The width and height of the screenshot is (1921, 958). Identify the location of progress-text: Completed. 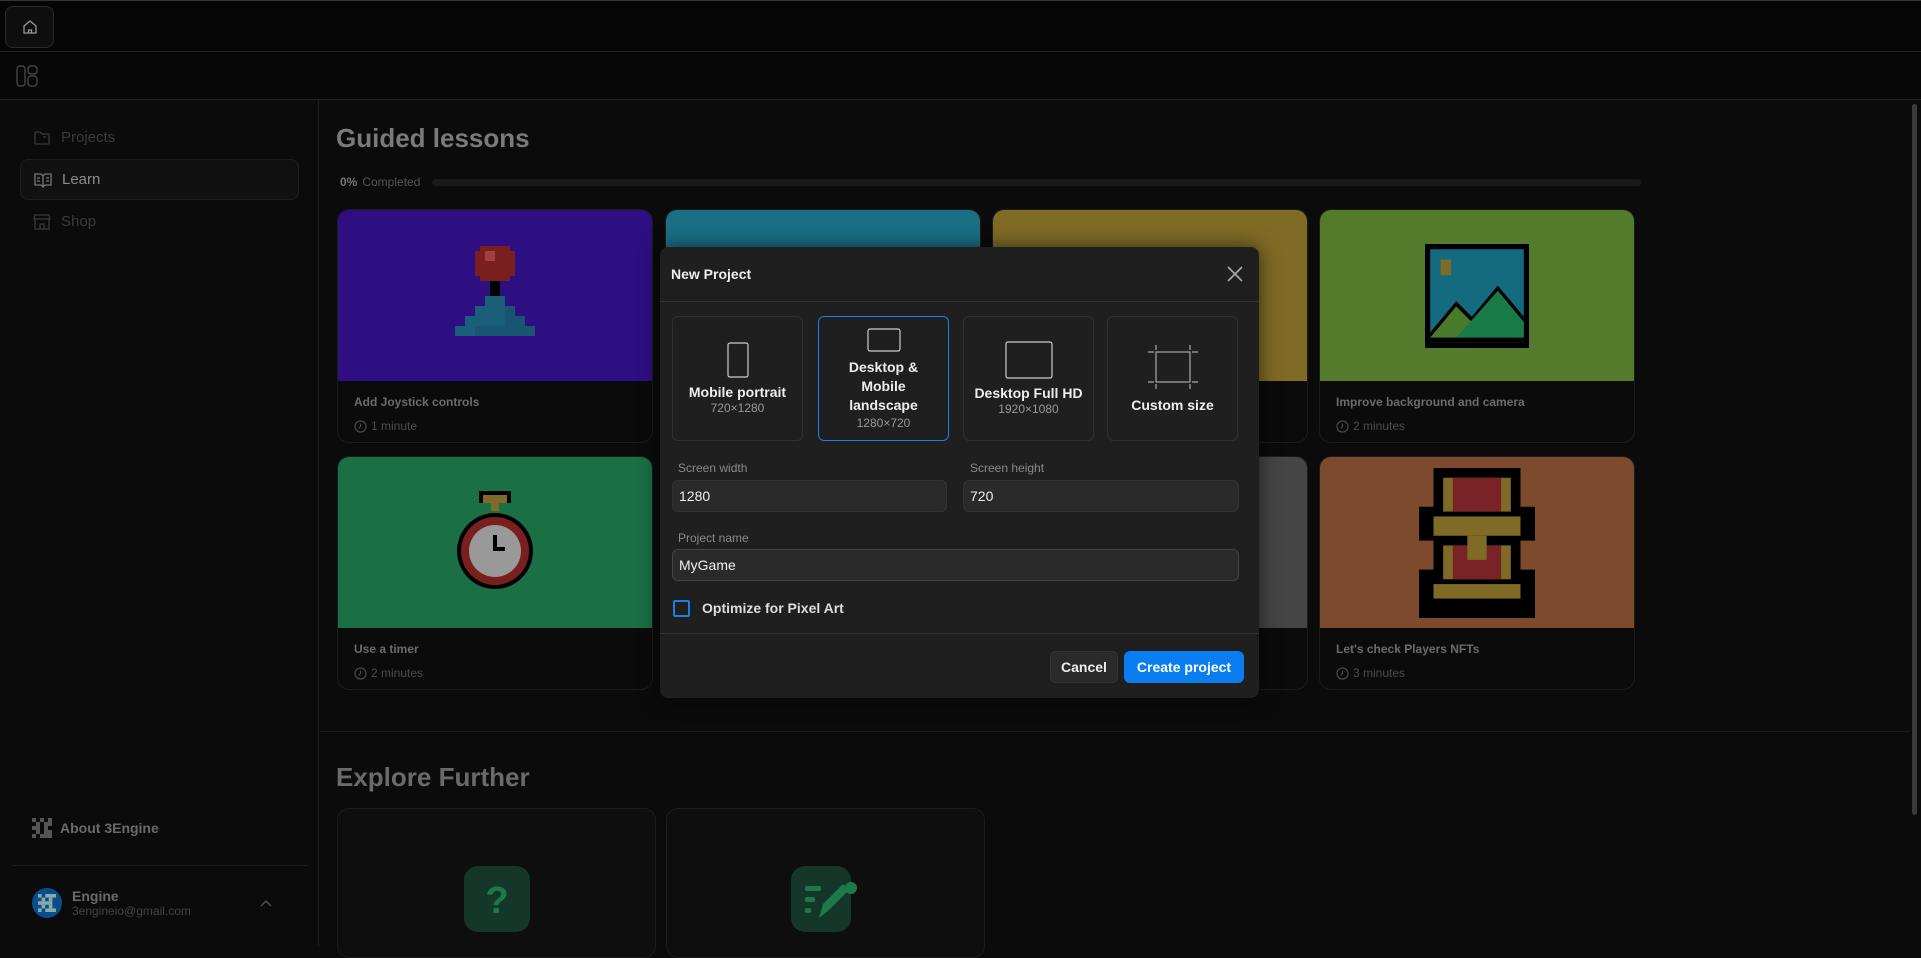
(391, 182).